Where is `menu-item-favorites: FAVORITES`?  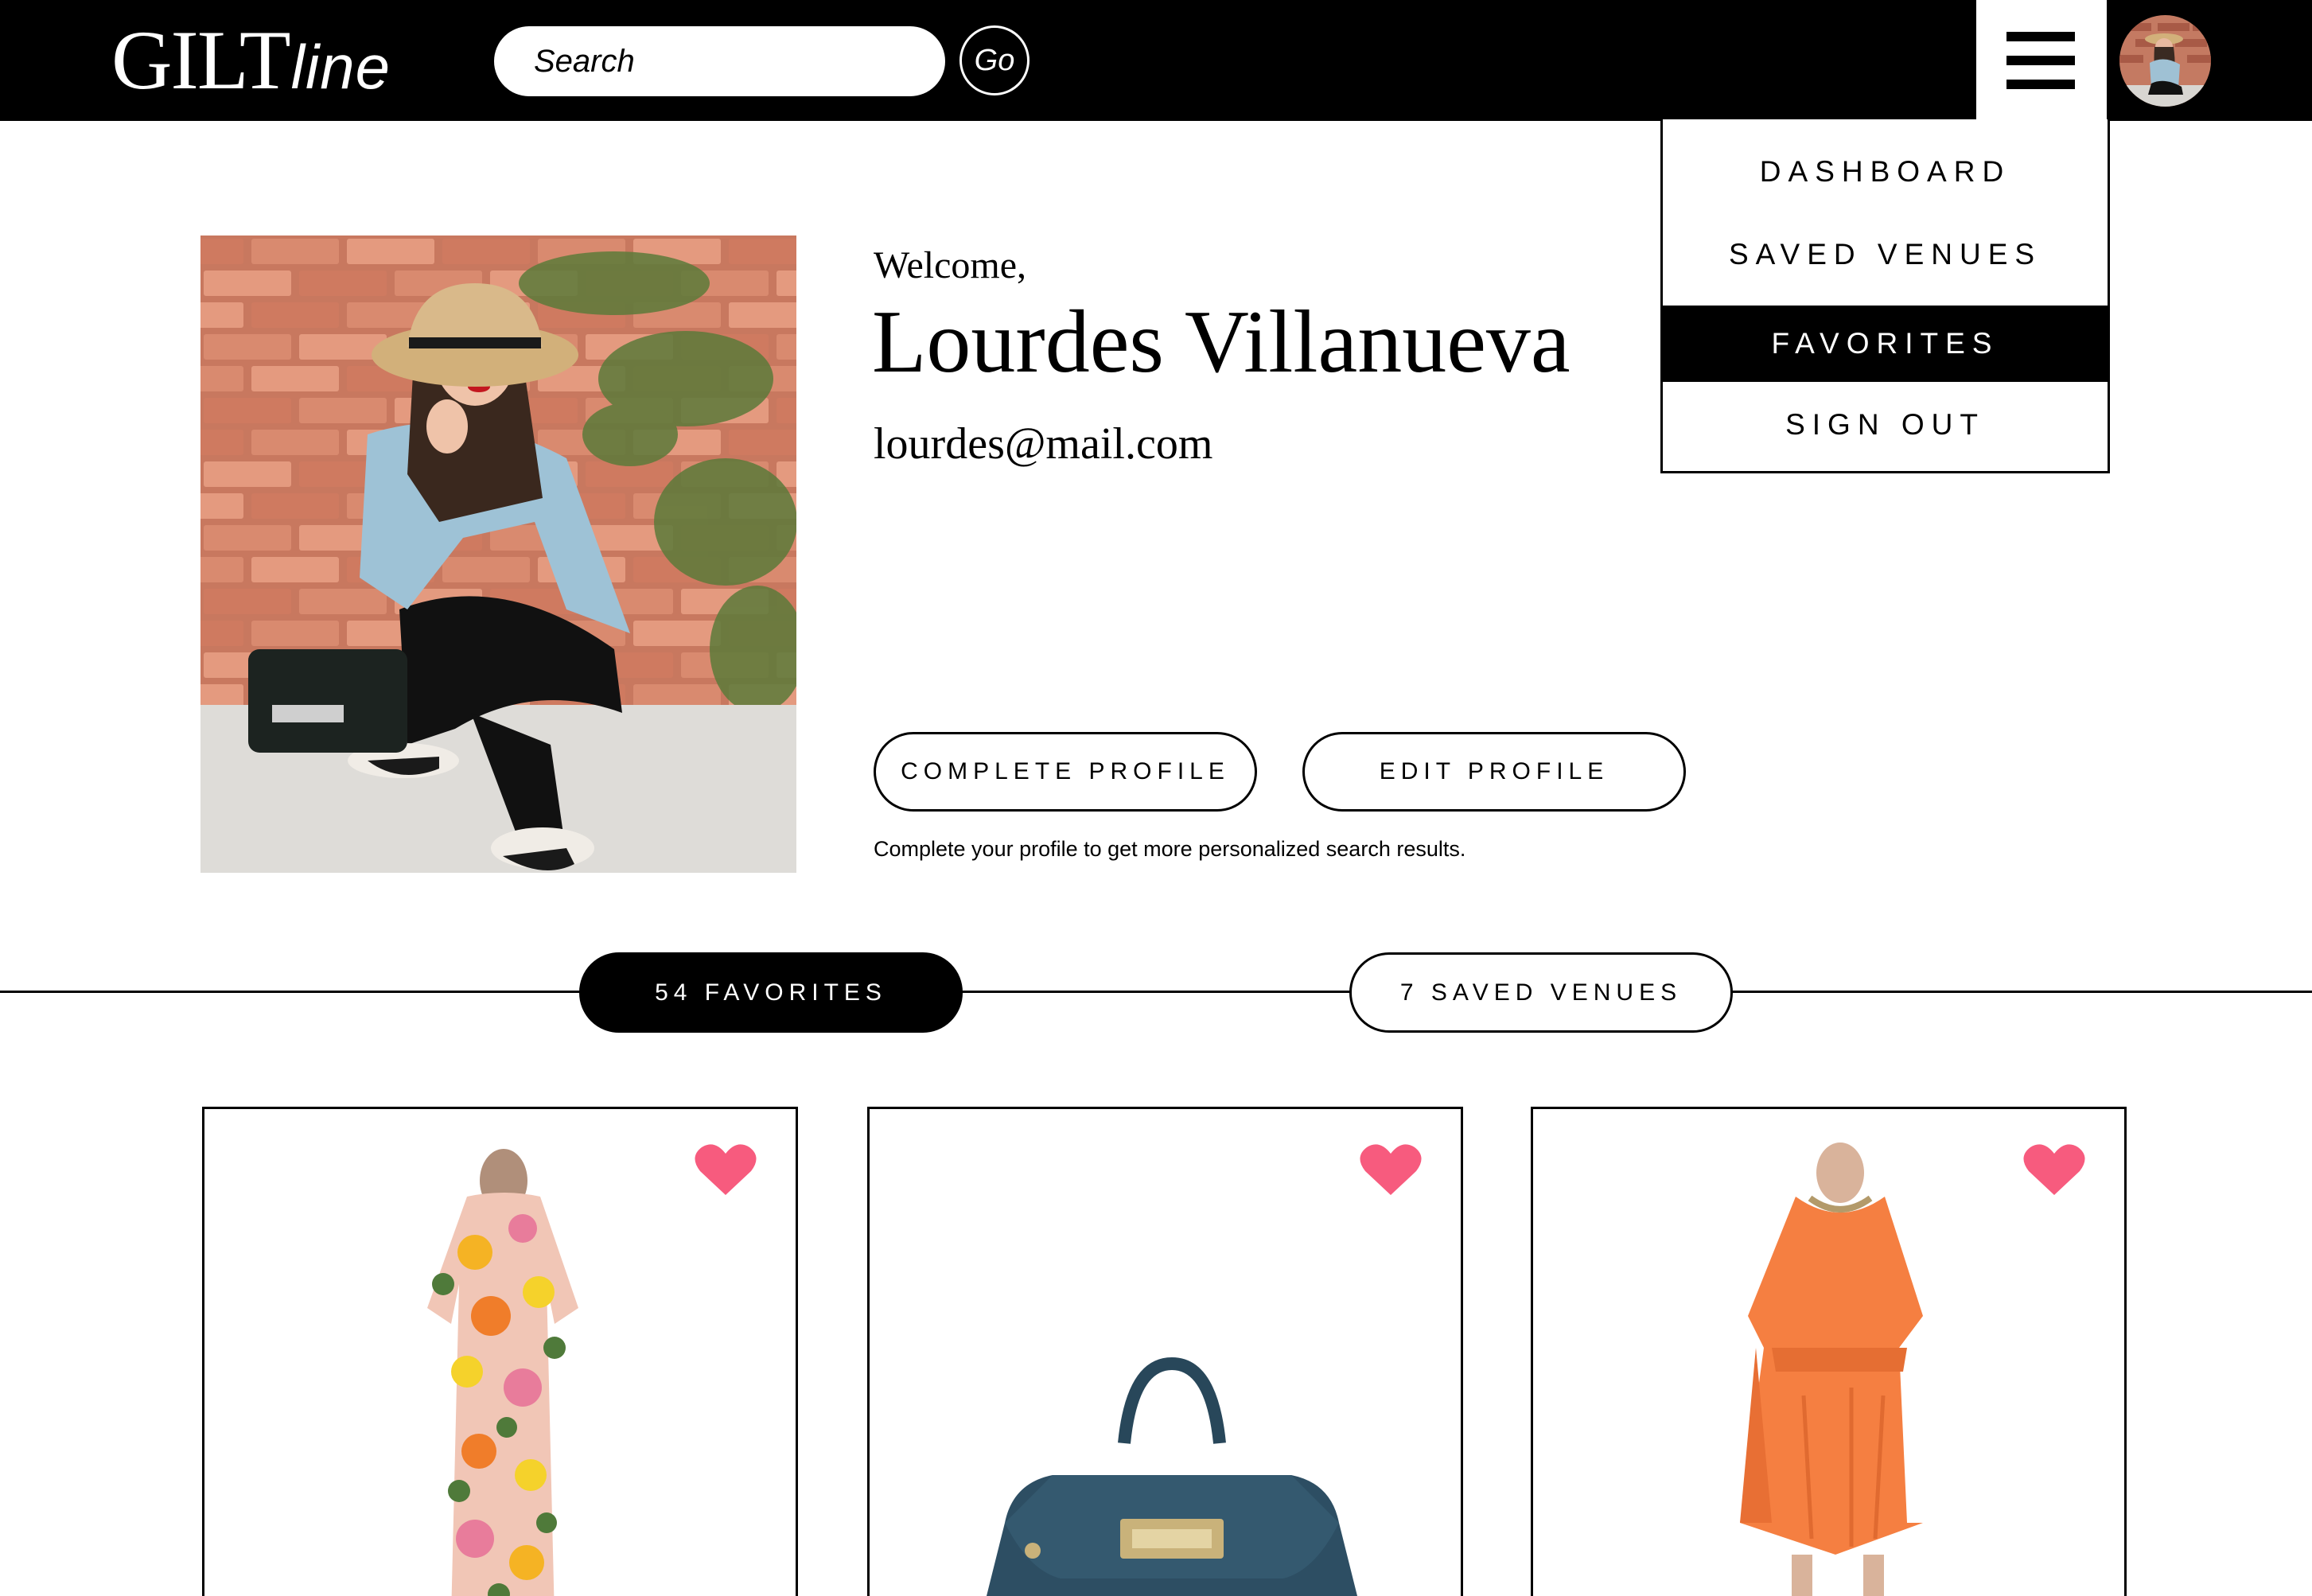 menu-item-favorites: FAVORITES is located at coordinates (1885, 344).